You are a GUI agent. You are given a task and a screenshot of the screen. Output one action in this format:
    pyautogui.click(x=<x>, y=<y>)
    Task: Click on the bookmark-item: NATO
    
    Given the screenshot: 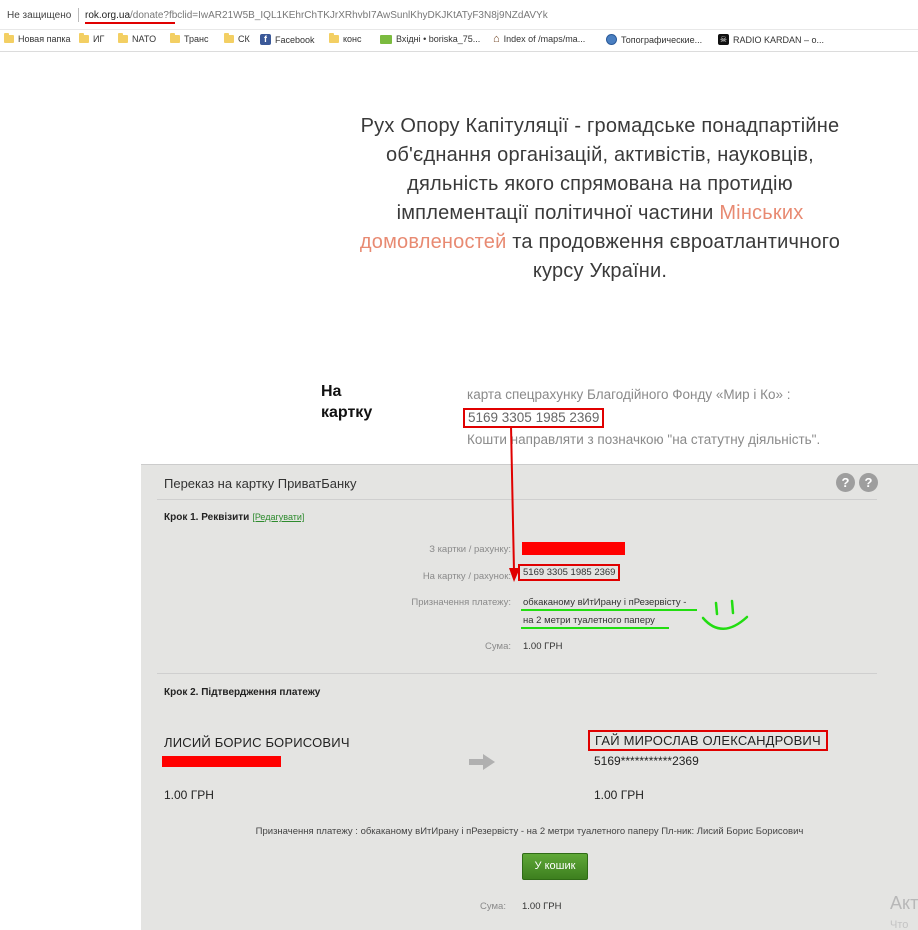 What is the action you would take?
    pyautogui.click(x=137, y=38)
    